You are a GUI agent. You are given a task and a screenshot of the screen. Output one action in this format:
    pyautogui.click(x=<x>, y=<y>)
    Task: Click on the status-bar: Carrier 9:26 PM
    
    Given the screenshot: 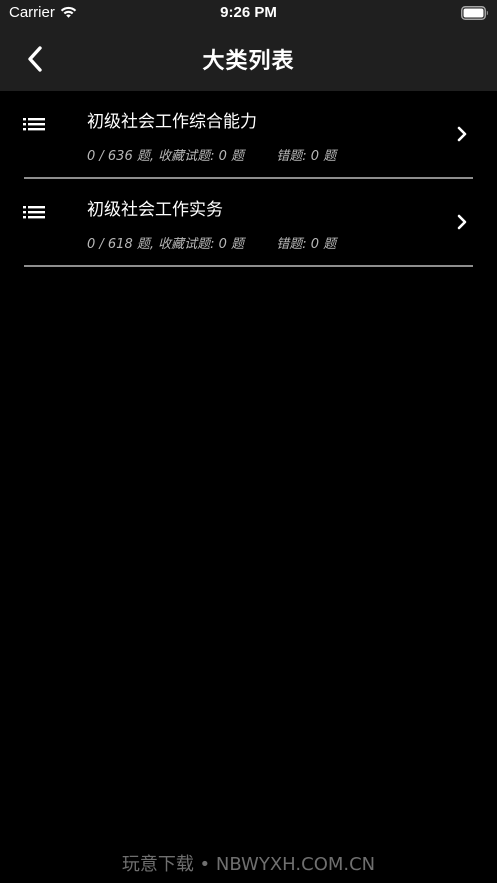 What is the action you would take?
    pyautogui.click(x=248, y=13)
    